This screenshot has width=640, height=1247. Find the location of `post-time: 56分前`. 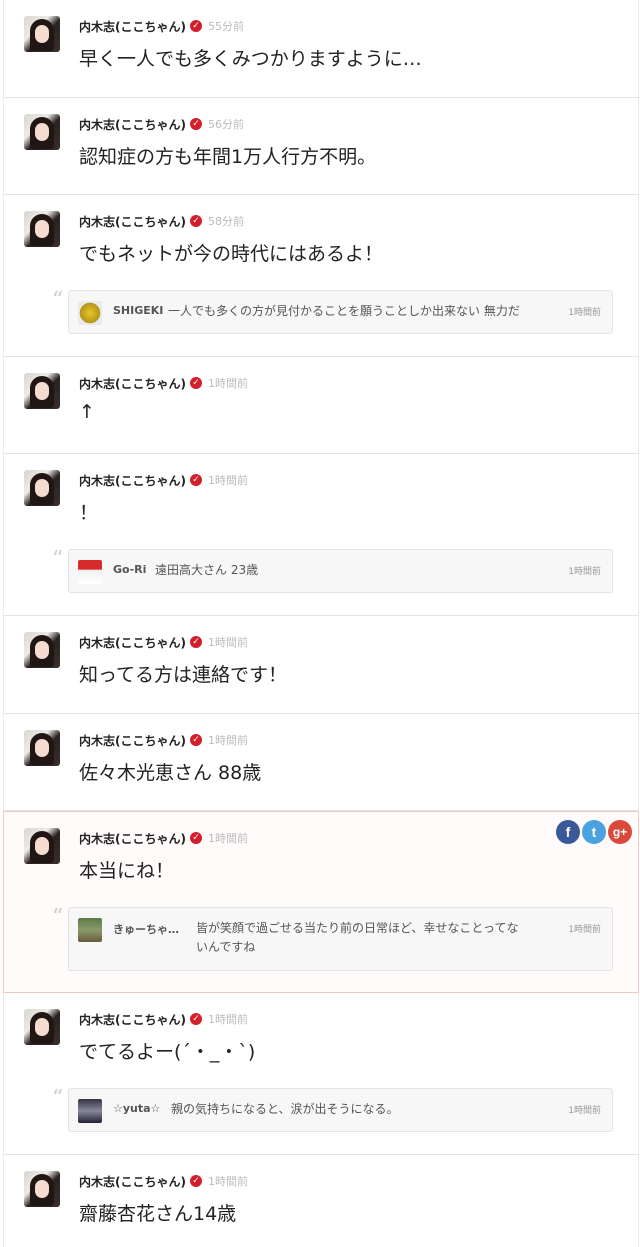

post-time: 56分前 is located at coordinates (226, 124).